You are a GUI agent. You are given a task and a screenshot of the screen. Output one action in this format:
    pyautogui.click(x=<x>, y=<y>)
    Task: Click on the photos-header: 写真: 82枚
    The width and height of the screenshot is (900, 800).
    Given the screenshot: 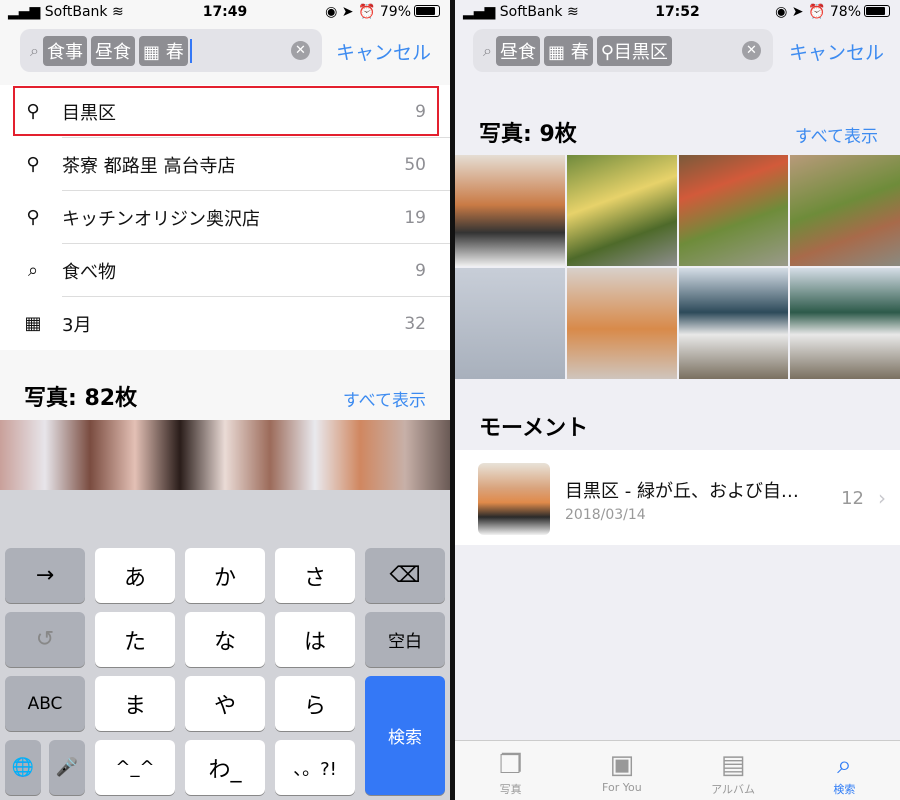 What is the action you would take?
    pyautogui.click(x=81, y=398)
    